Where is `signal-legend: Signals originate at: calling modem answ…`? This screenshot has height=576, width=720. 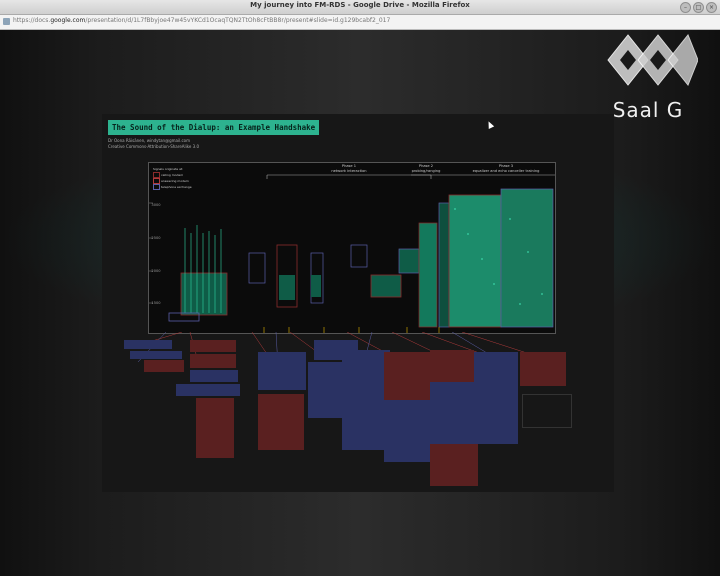 signal-legend: Signals originate at: calling modem answ… is located at coordinates (172, 178).